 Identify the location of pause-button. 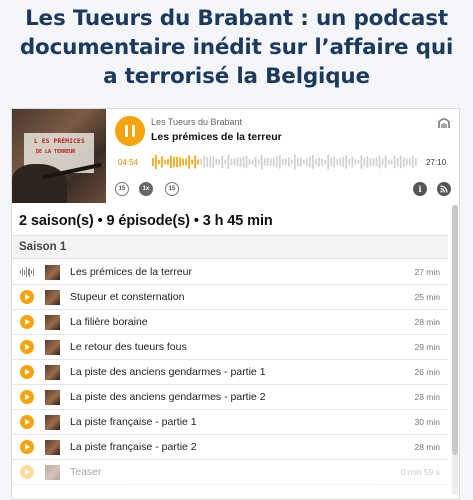
(130, 131).